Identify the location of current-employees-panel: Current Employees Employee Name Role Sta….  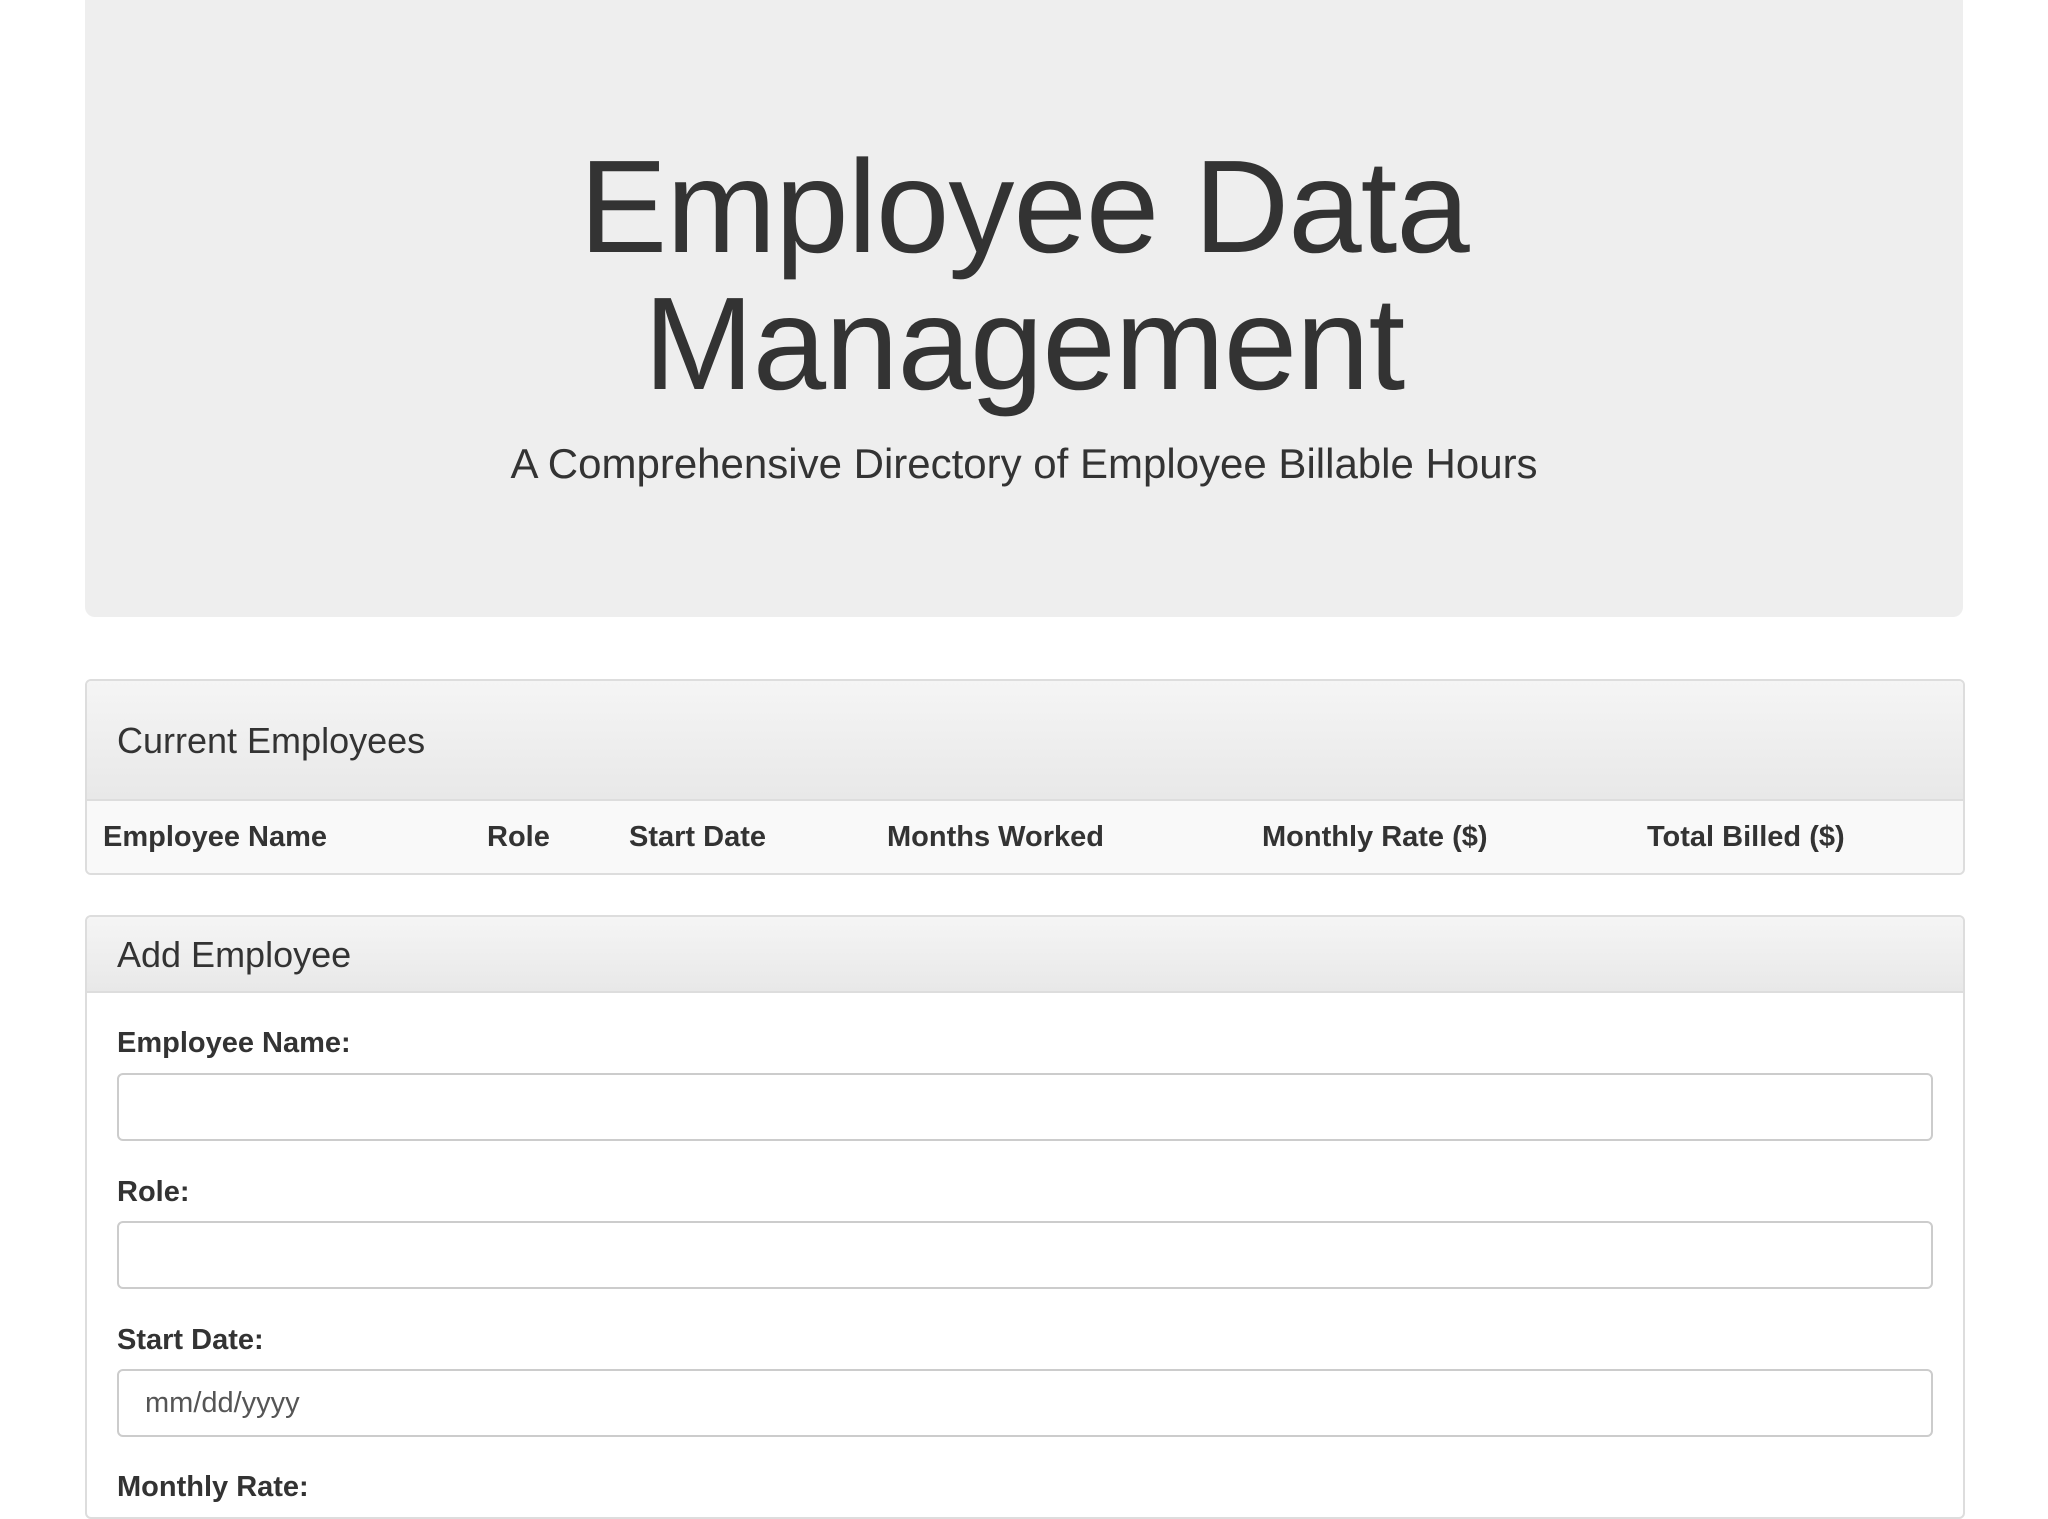
(1025, 777).